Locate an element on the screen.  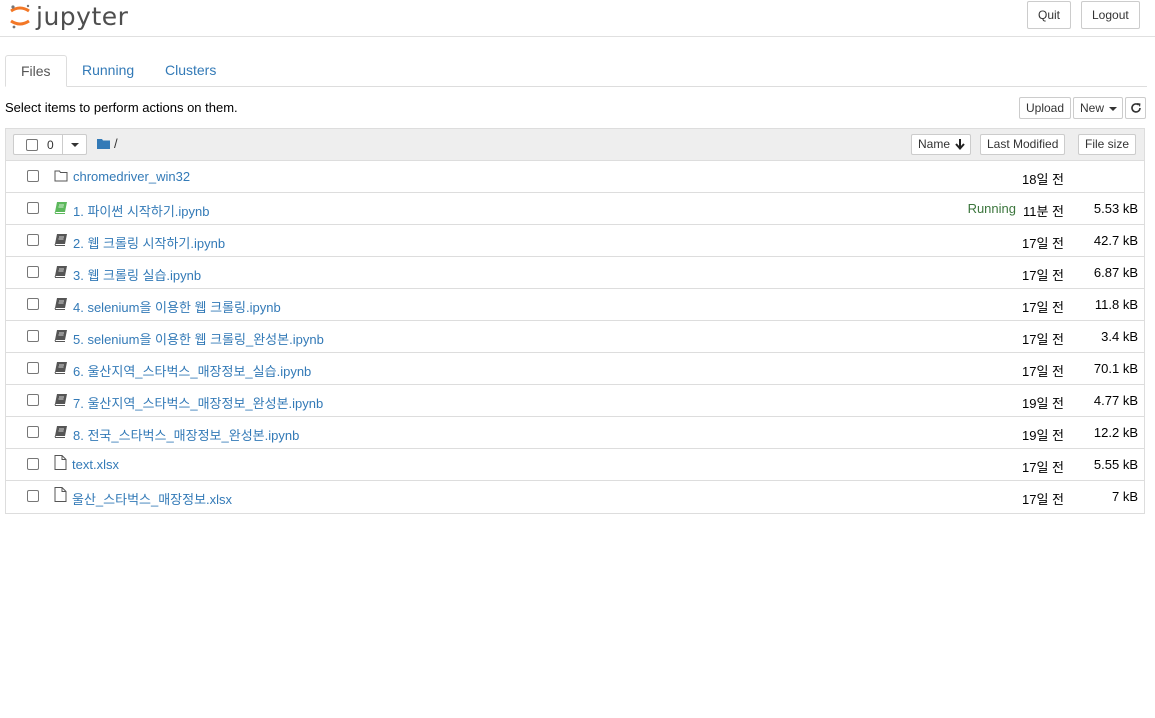
item-size: 6.87 kB is located at coordinates (1115, 272).